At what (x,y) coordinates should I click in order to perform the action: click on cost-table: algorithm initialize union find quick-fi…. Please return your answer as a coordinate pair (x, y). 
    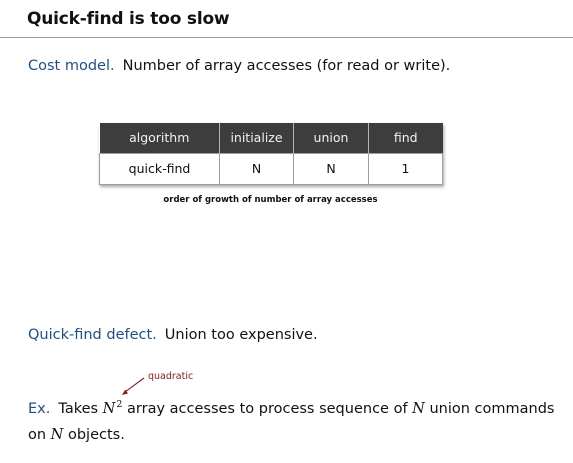
    Looking at the image, I should click on (271, 154).